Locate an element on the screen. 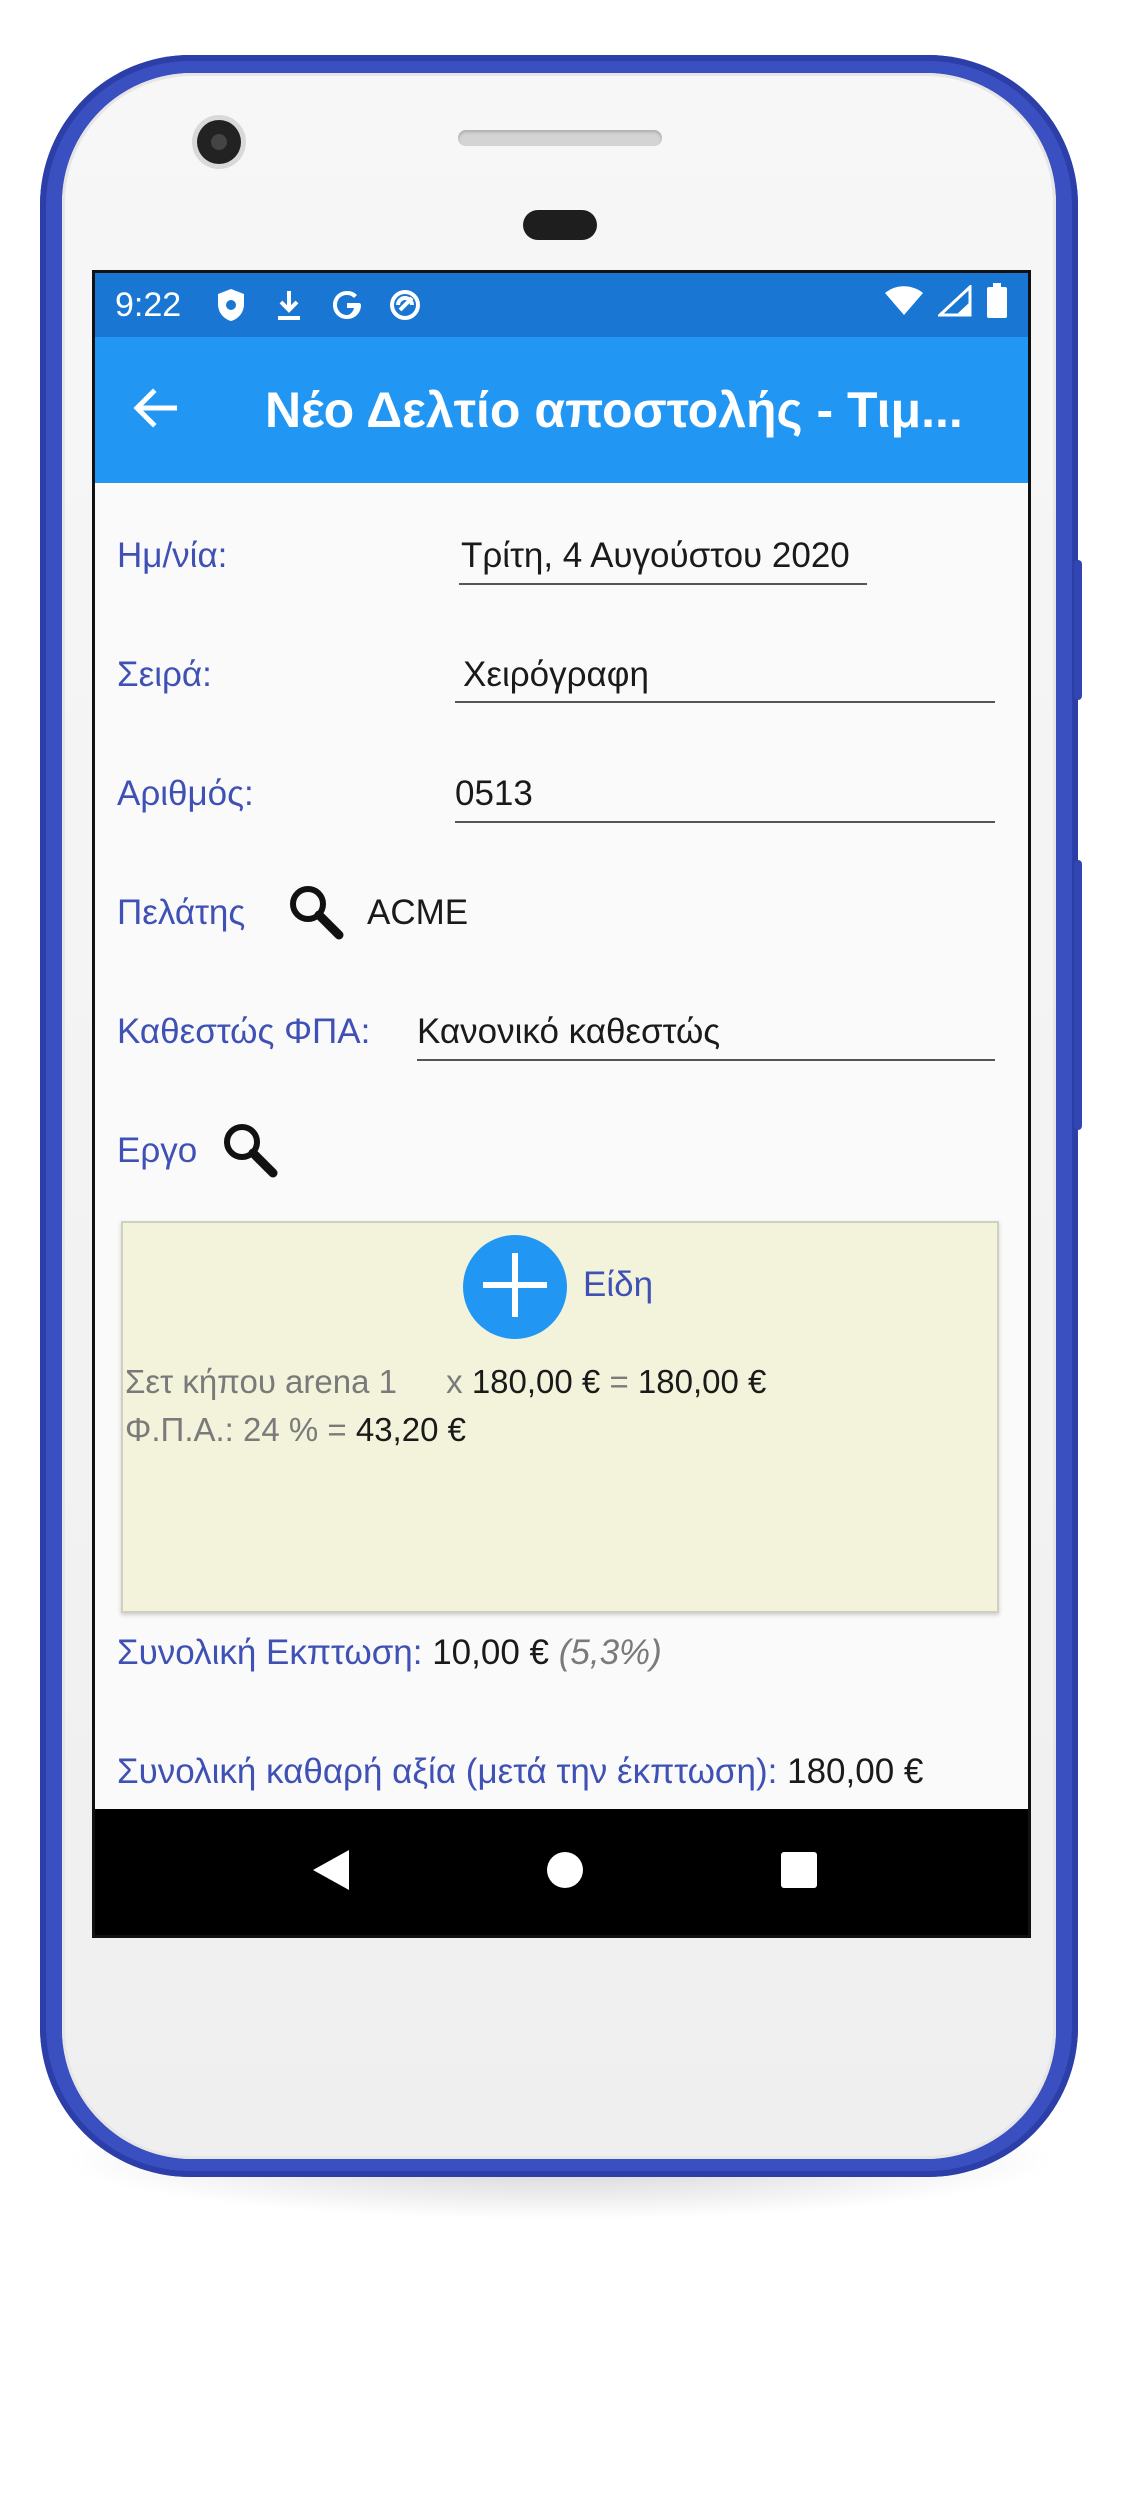  nav-home-icon is located at coordinates (565, 1872).